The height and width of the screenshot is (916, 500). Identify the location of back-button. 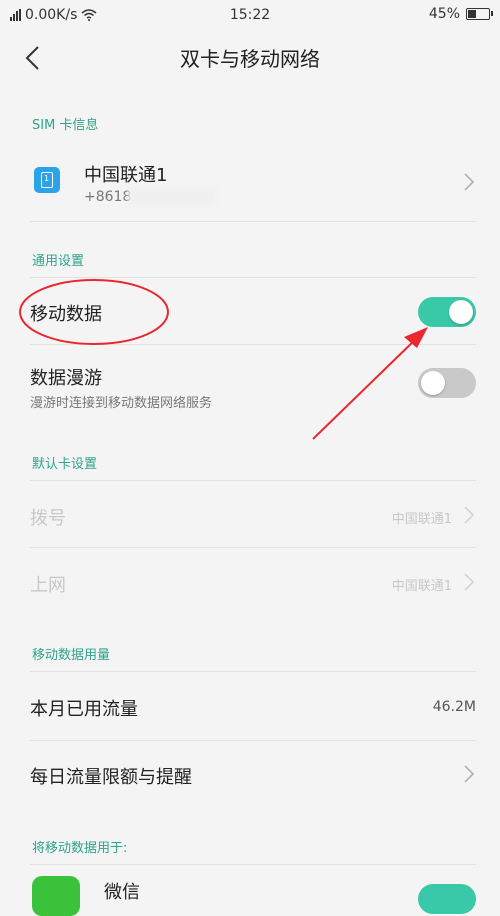
(34, 58).